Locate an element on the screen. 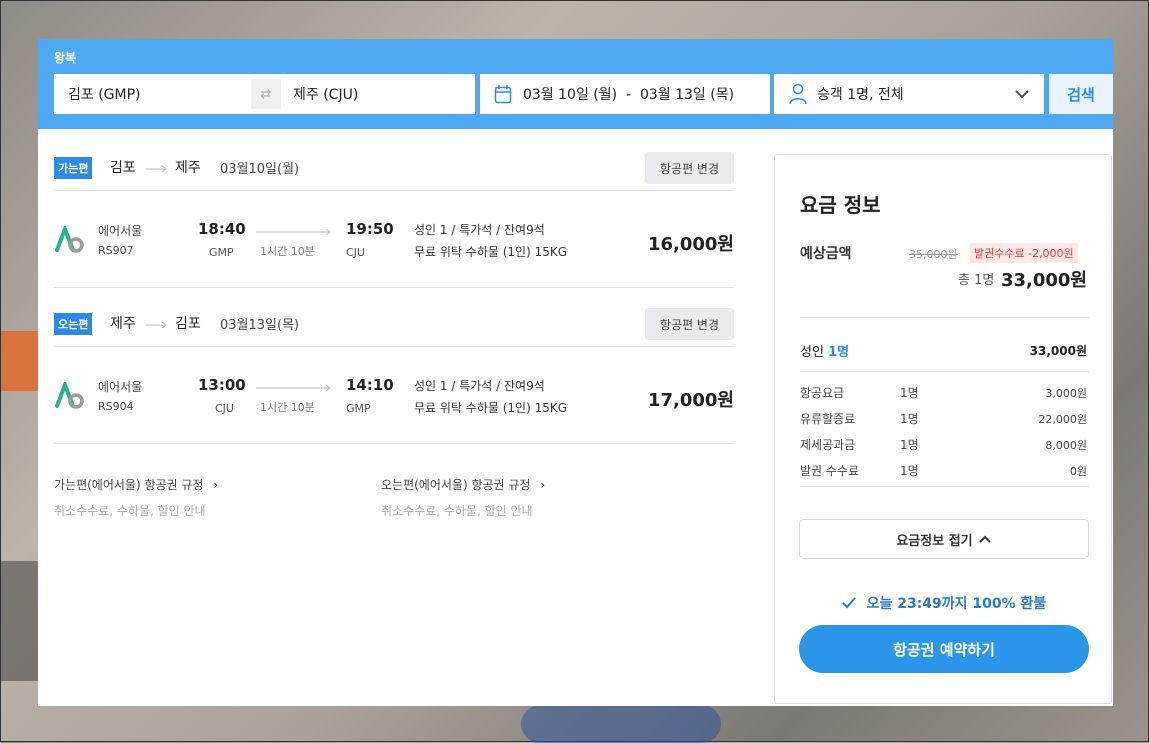 This screenshot has height=743, width=1149. original-price: 35,000원 is located at coordinates (933, 254).